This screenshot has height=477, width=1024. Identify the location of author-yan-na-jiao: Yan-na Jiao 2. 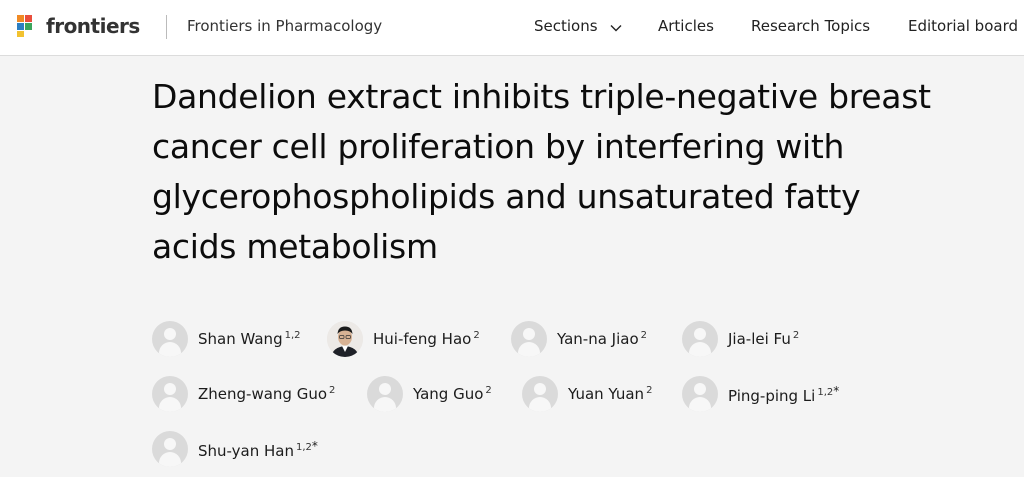
(579, 339).